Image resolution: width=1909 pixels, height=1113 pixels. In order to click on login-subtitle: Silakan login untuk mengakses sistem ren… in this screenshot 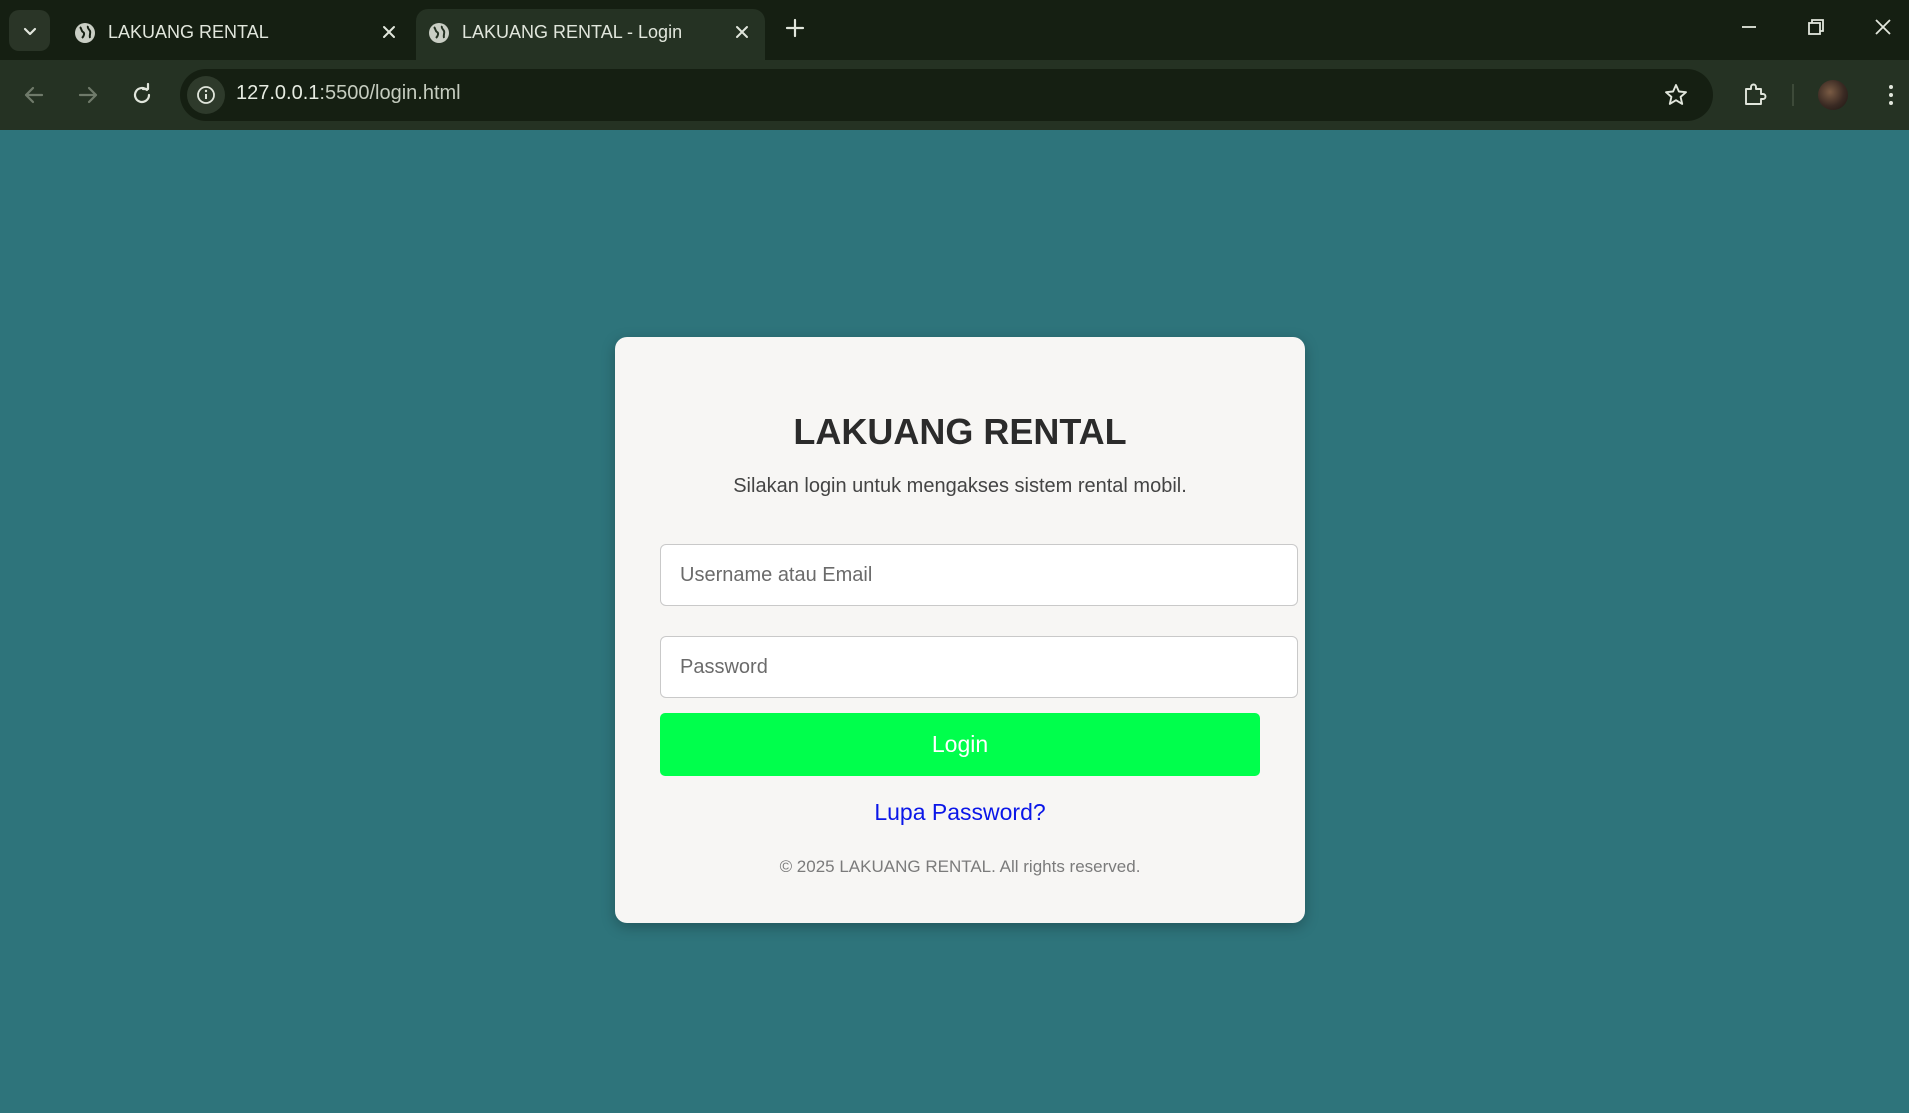, I will do `click(960, 486)`.